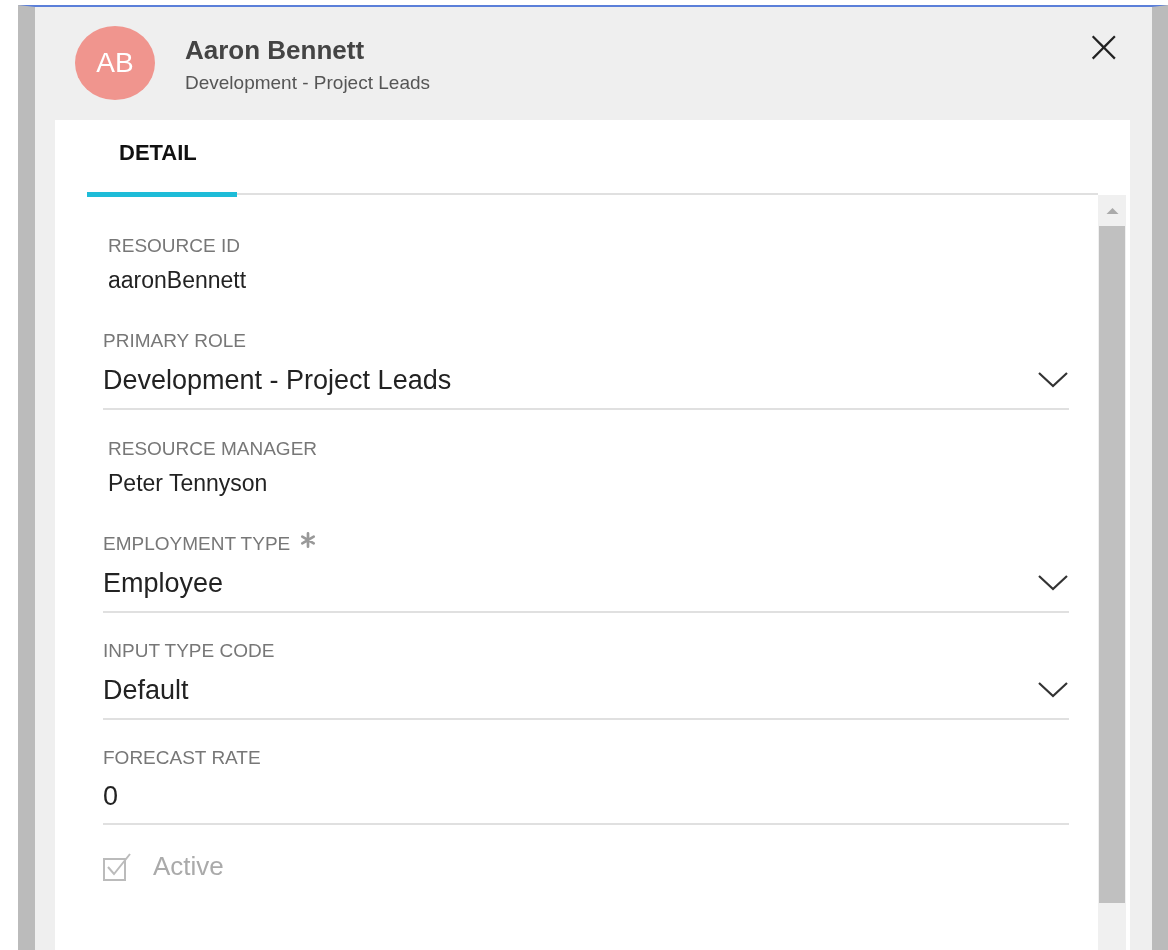 The height and width of the screenshot is (950, 1168). I want to click on scroll-up-icon, so click(1112, 210).